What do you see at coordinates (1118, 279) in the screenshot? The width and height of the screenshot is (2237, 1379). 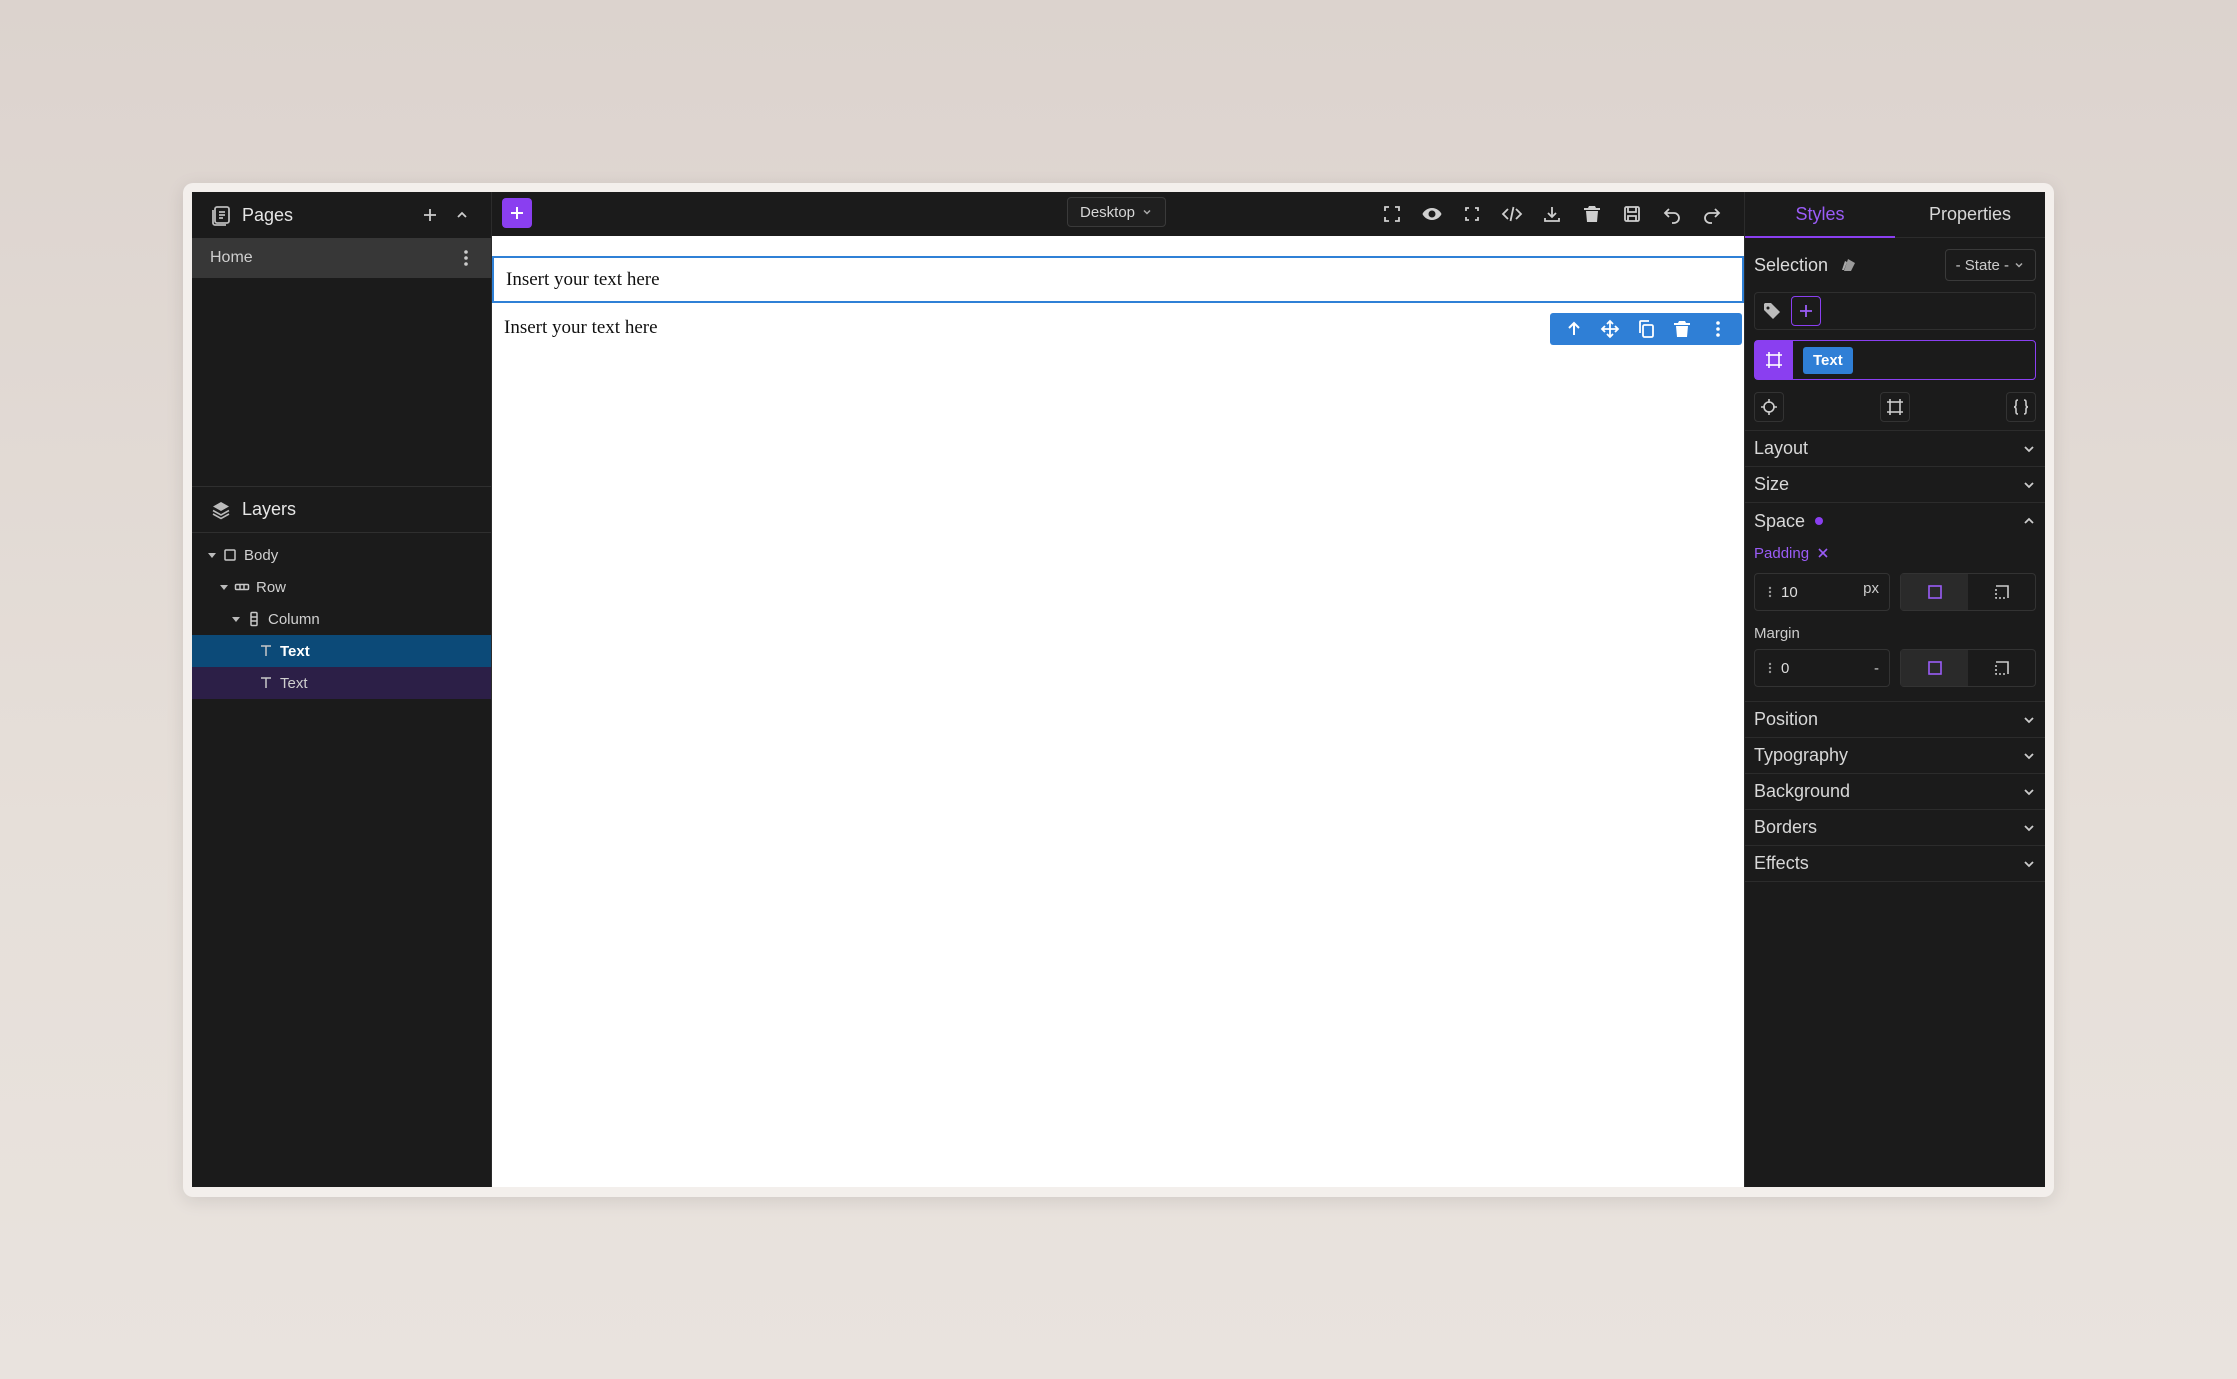 I see `text-block-selected: Insert your text here` at bounding box center [1118, 279].